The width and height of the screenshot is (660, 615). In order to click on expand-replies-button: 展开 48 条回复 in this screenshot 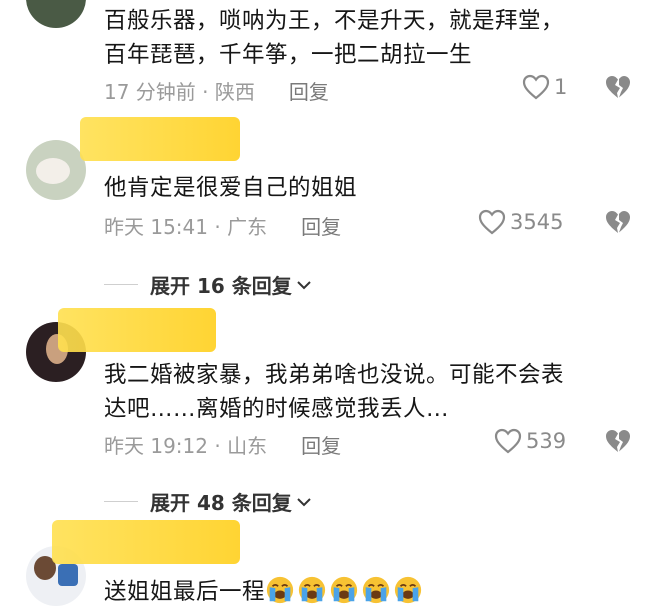, I will do `click(208, 501)`.